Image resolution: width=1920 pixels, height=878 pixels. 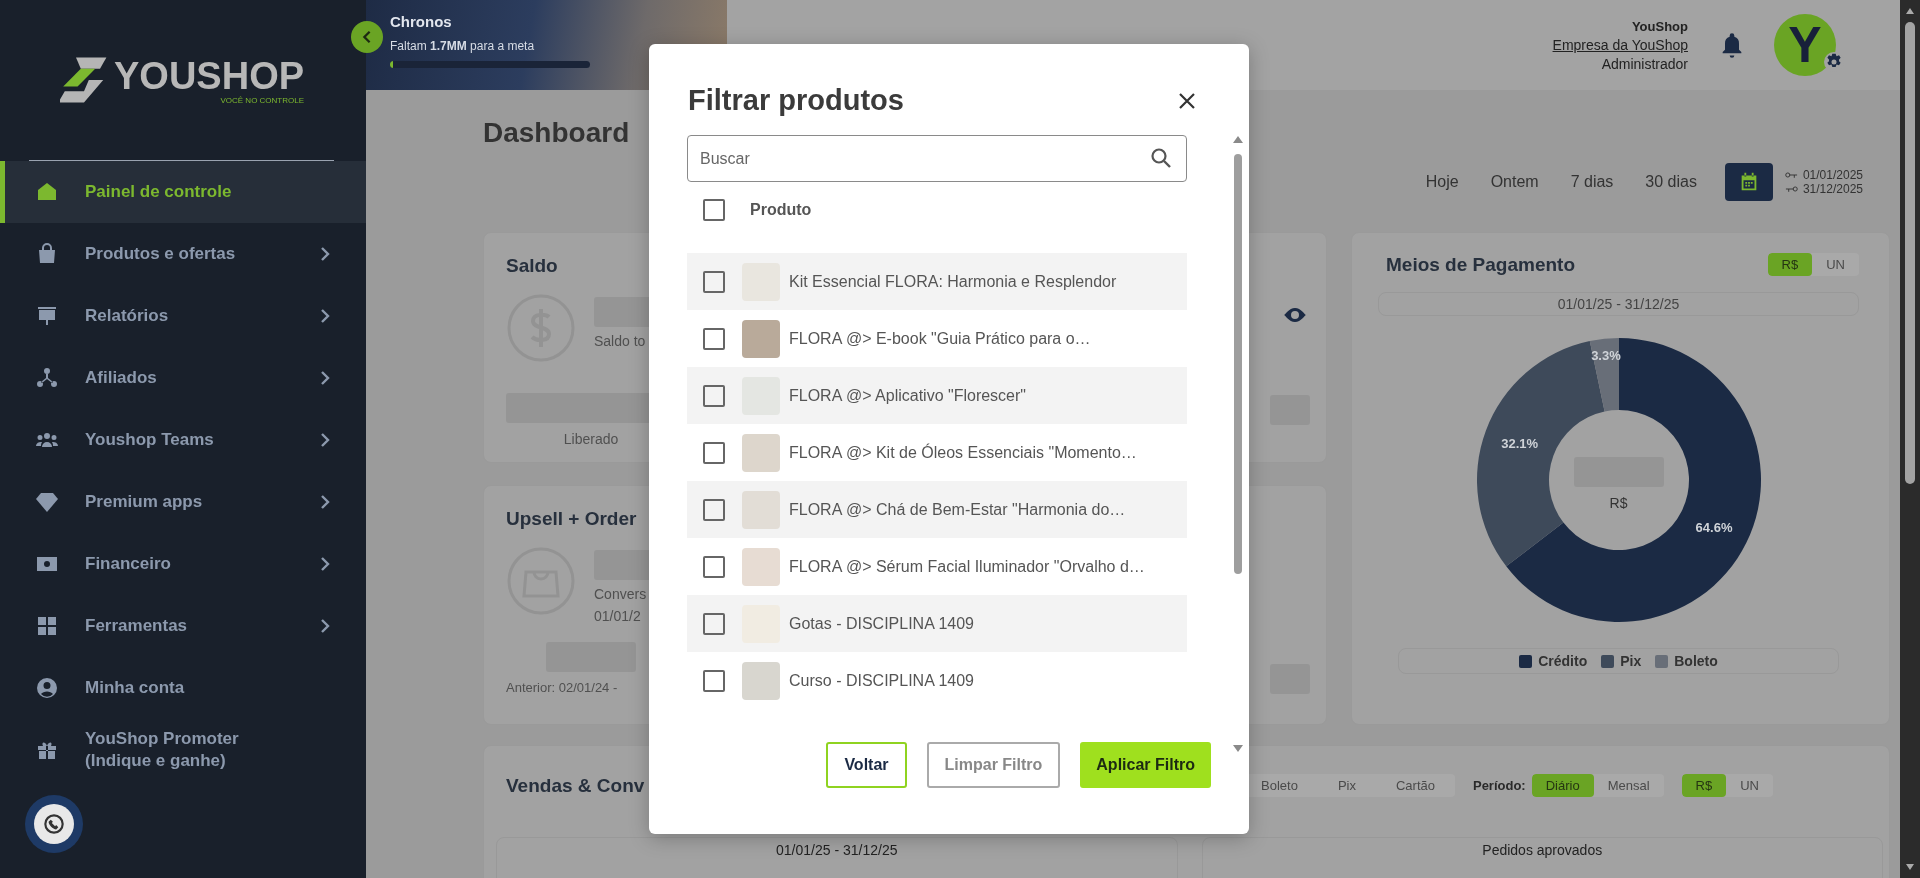 What do you see at coordinates (1748, 182) in the screenshot?
I see `calendar-button` at bounding box center [1748, 182].